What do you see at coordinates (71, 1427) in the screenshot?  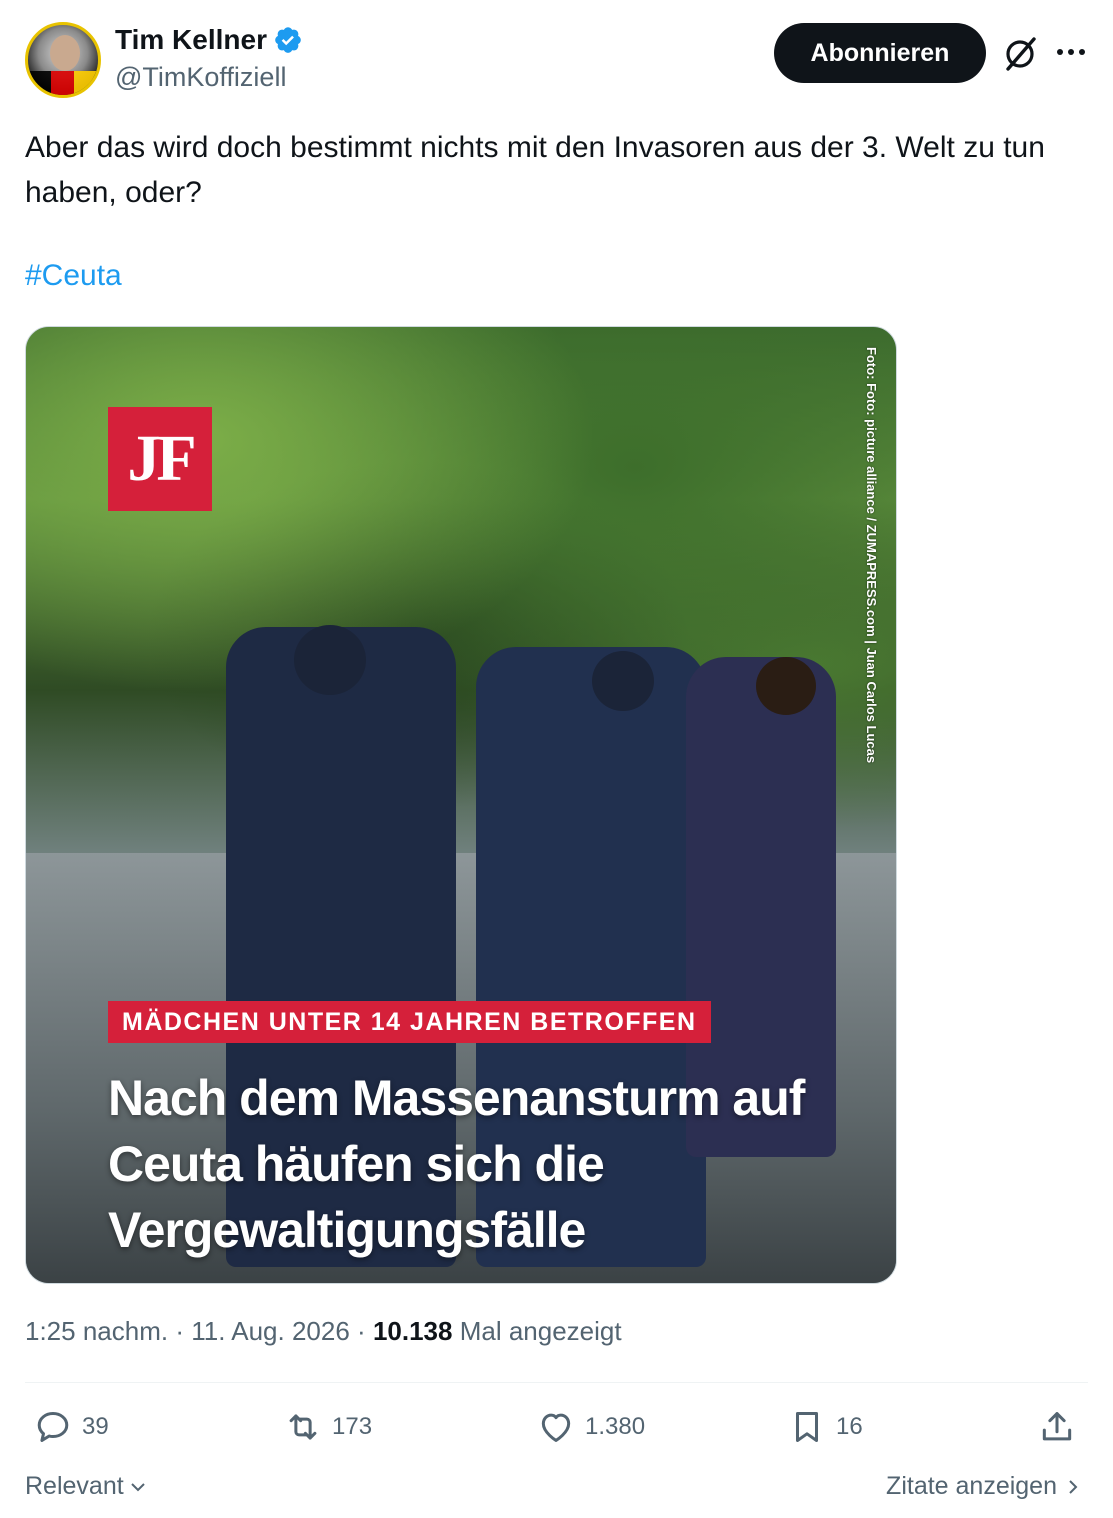 I see `reply-button: 39` at bounding box center [71, 1427].